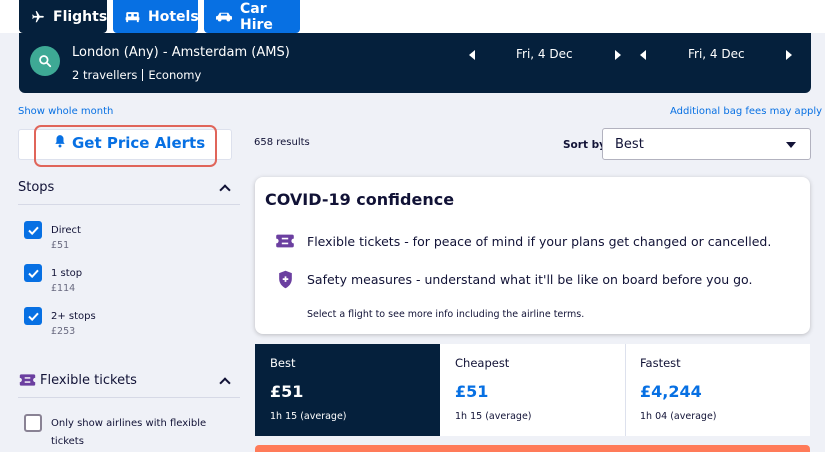 The width and height of the screenshot is (825, 452). Describe the element at coordinates (36, 187) in the screenshot. I see `stops-heading: Stops` at that location.